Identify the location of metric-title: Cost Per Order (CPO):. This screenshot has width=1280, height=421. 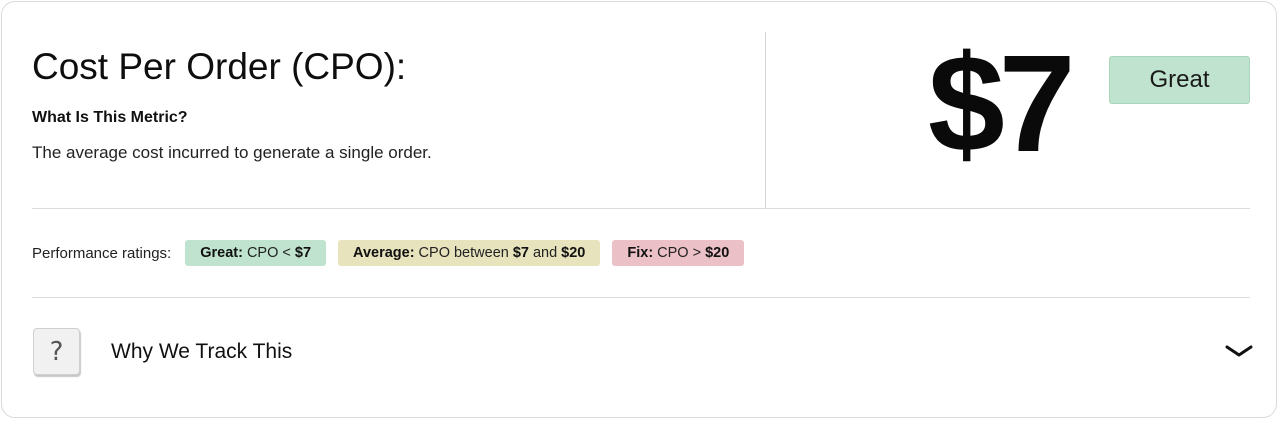
(219, 66).